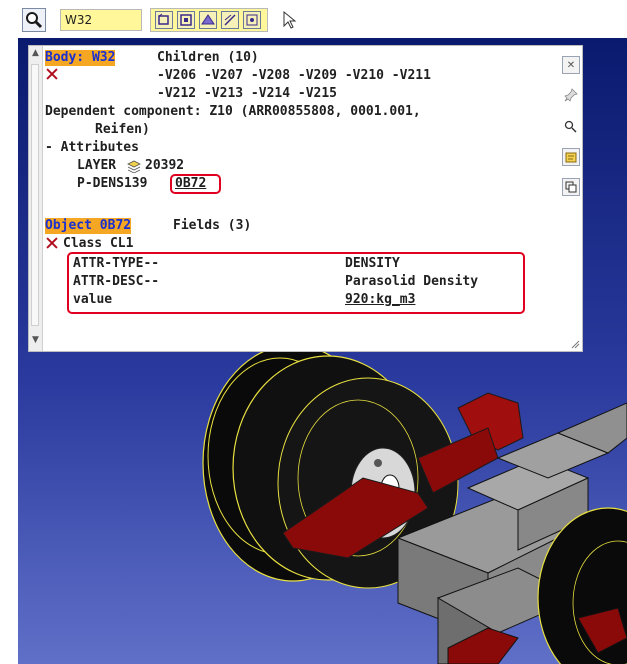 The image size is (627, 664). I want to click on children-list-line-2: -V212 -V213 -V214 -V215, so click(247, 94).